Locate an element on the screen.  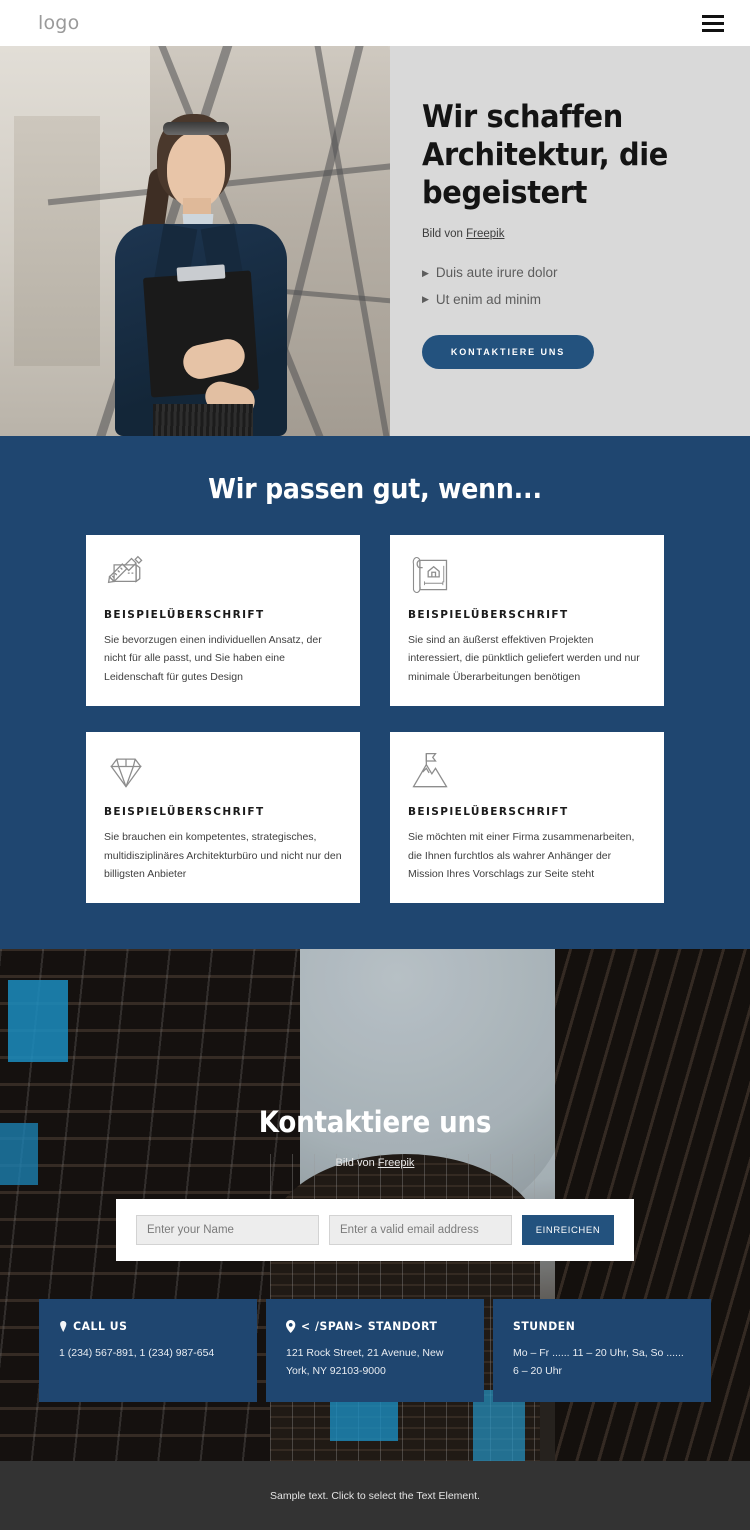
hero-title: Wir schaffen Architektur, die begeistert is located at coordinates (545, 155).